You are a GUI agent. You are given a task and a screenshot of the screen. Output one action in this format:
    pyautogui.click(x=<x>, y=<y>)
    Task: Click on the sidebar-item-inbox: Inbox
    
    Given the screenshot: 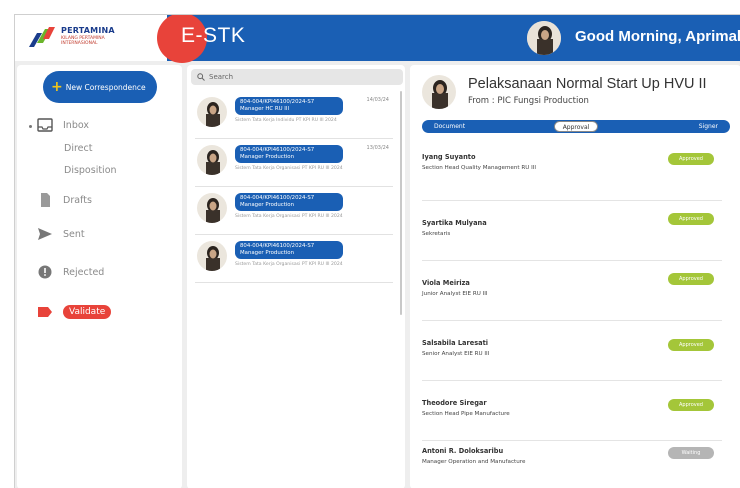 What is the action you would take?
    pyautogui.click(x=63, y=125)
    